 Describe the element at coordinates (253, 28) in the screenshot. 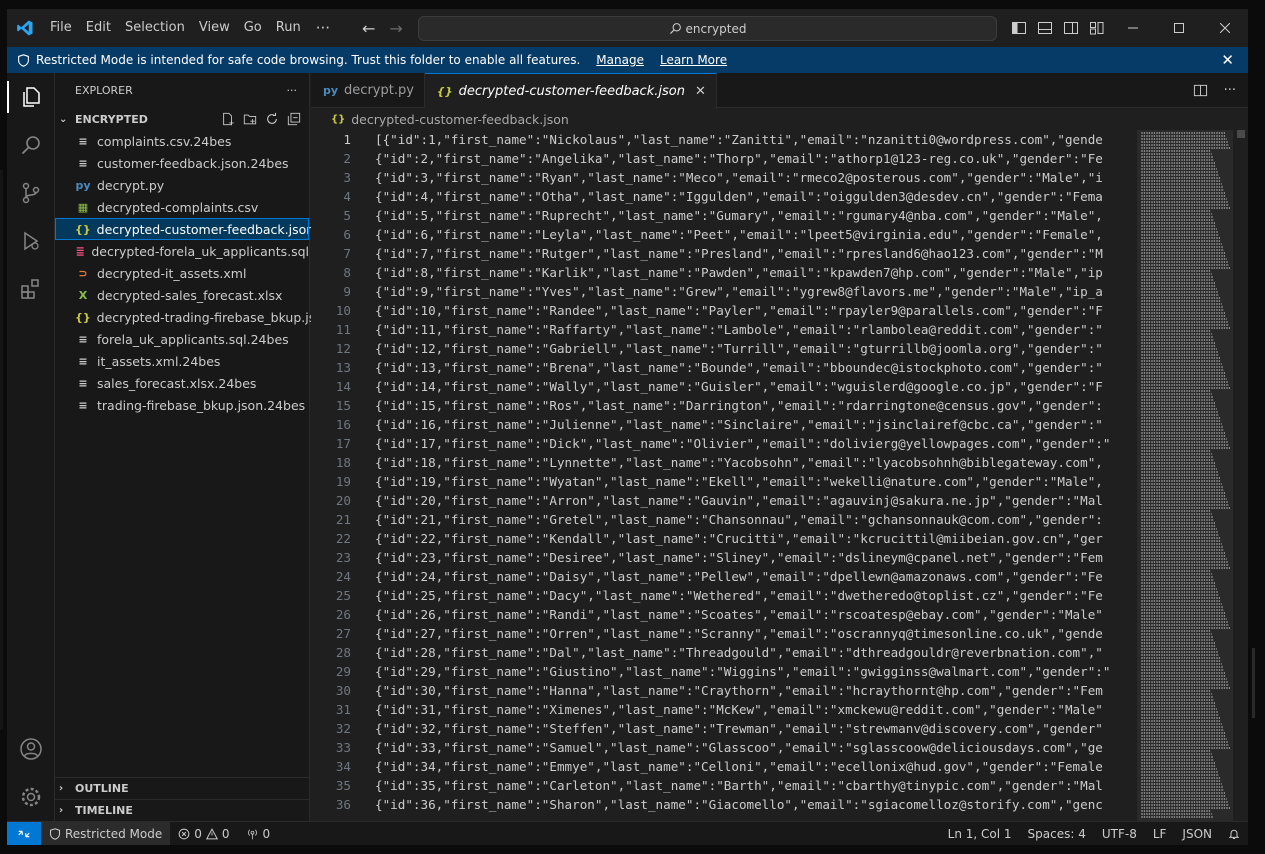

I see `menu-item-go: Go` at that location.